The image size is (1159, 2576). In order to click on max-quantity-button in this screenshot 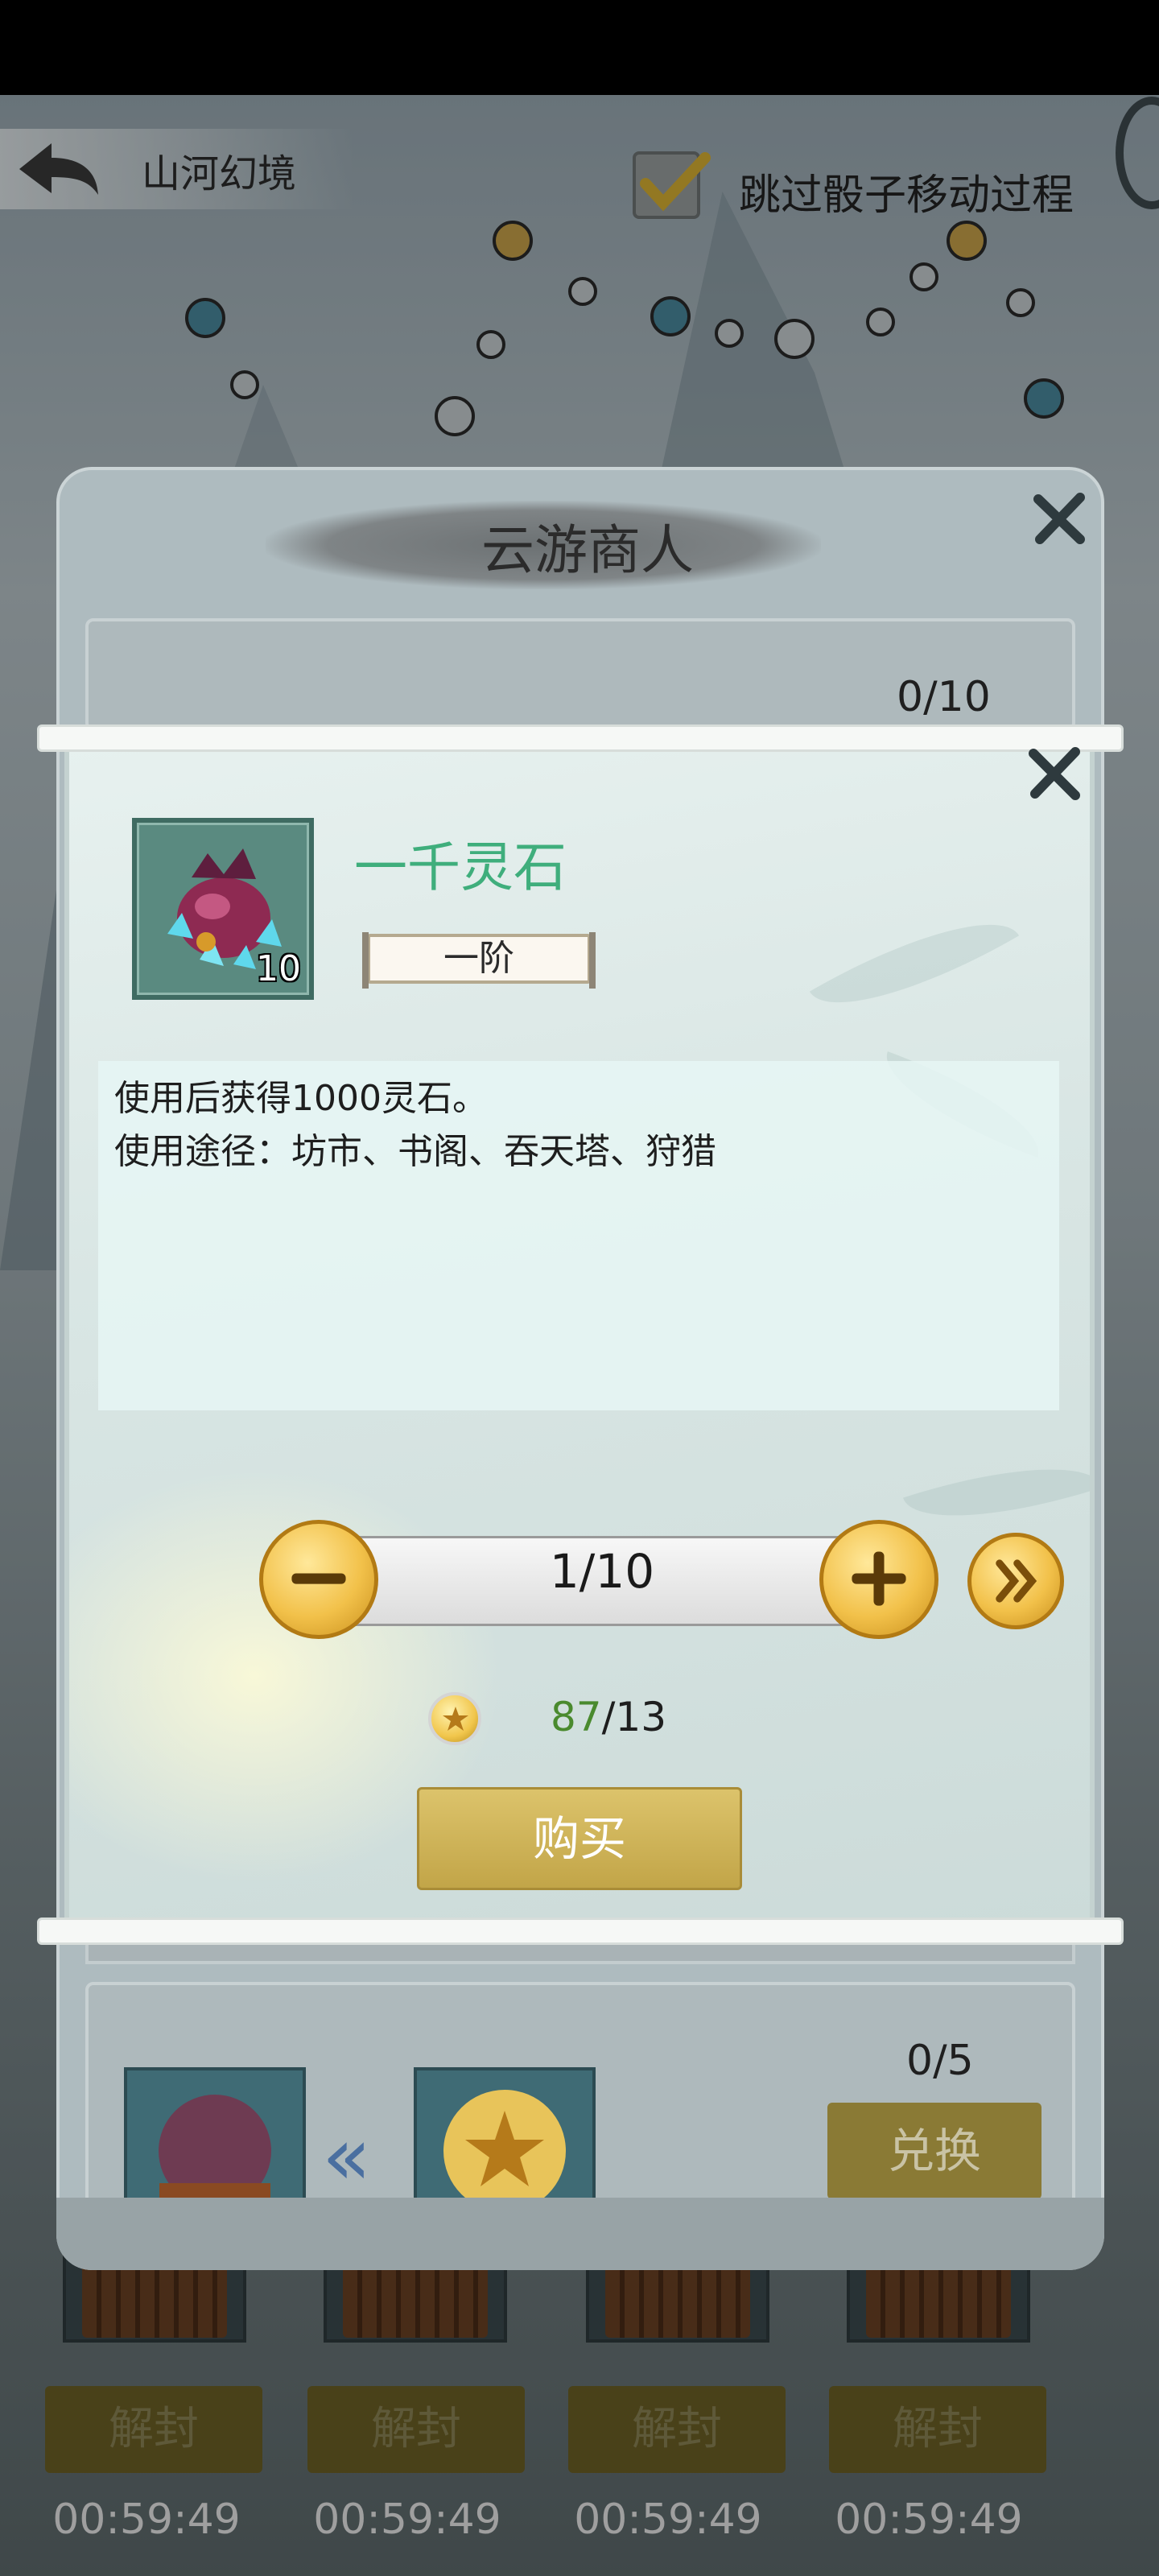, I will do `click(1015, 1581)`.